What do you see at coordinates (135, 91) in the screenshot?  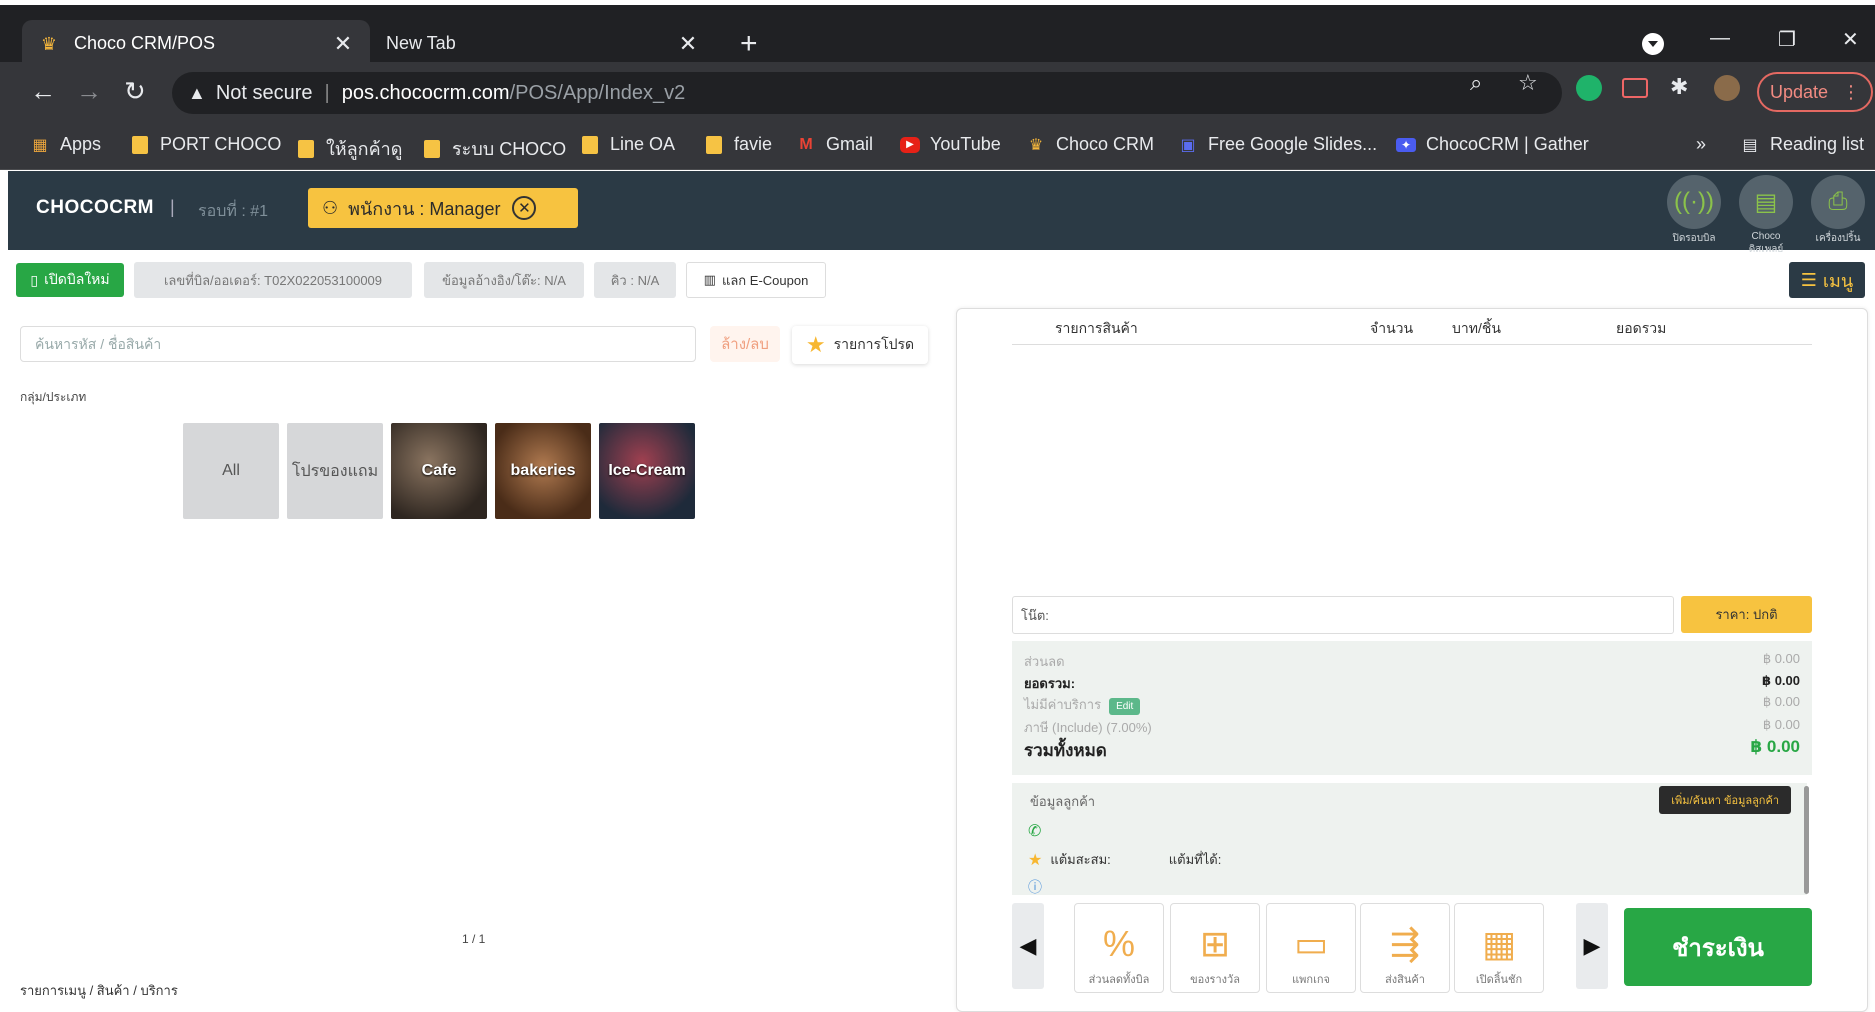 I see `reload-icon: ↻` at bounding box center [135, 91].